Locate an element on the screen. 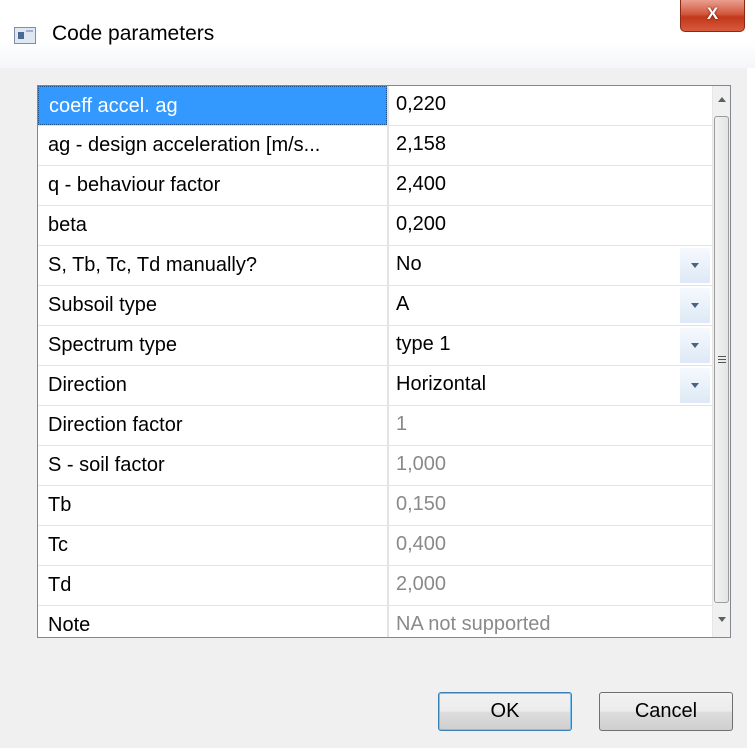 This screenshot has width=755, height=748. property-row: S - soil factor 1,000 is located at coordinates (375, 466).